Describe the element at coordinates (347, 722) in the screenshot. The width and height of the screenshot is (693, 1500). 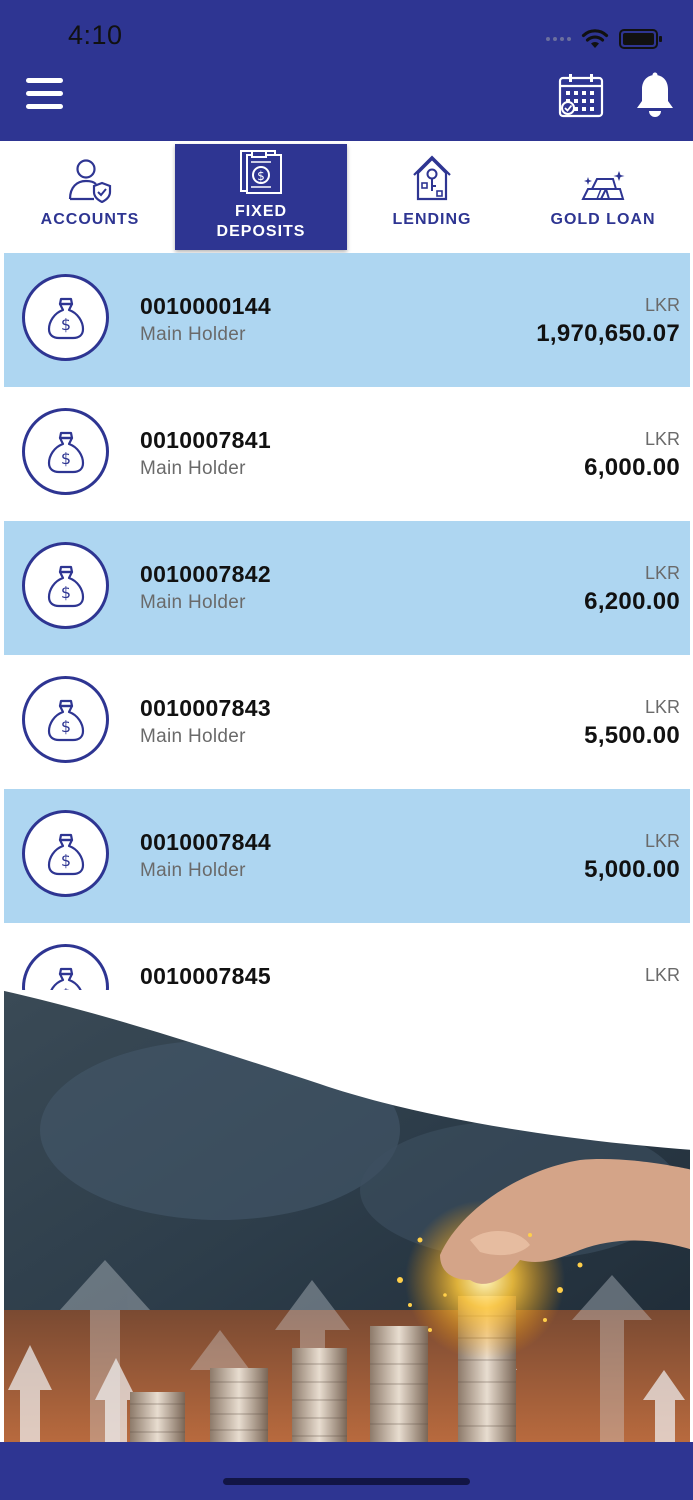
I see `deposit-row: $ 0010007843 Main Holder LKR 5,500.00` at that location.